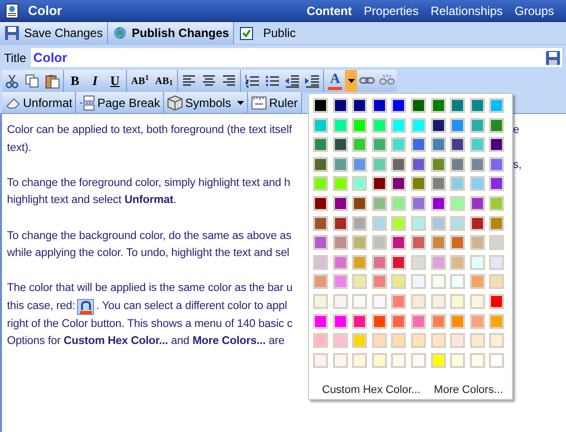 The height and width of the screenshot is (432, 566). I want to click on ruler-button: Ruler, so click(275, 102).